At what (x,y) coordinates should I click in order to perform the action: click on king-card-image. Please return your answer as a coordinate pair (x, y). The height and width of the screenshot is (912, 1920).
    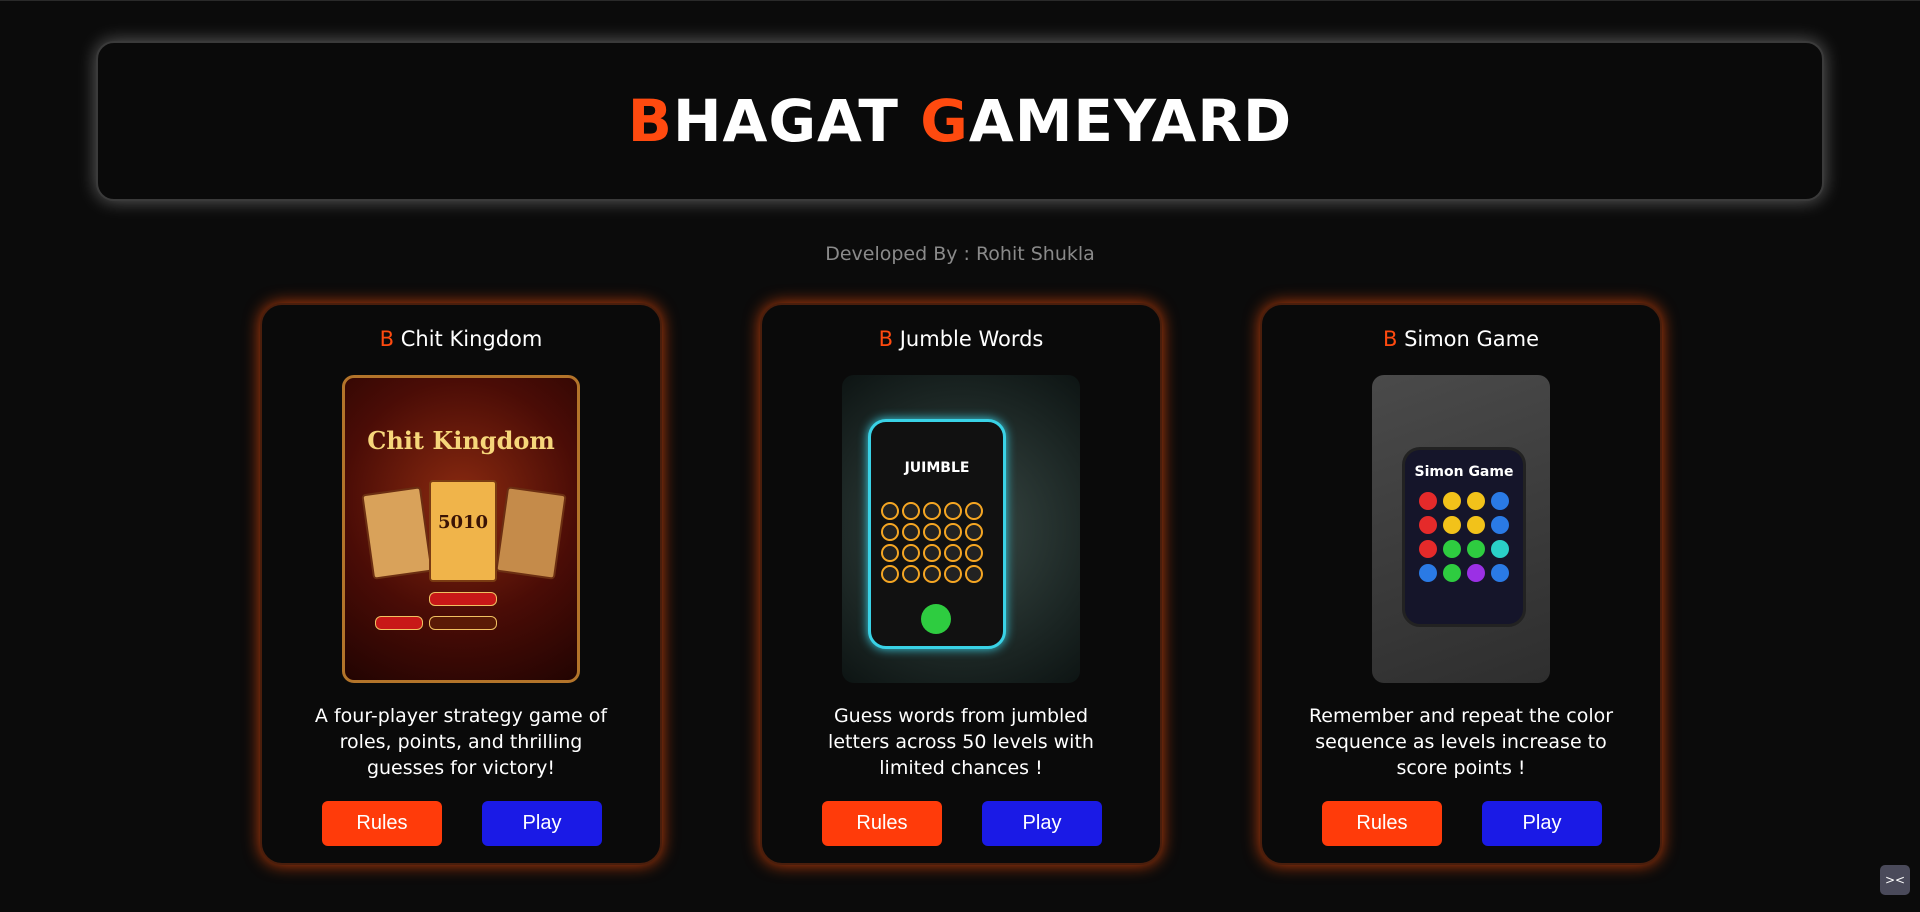
    Looking at the image, I should click on (397, 533).